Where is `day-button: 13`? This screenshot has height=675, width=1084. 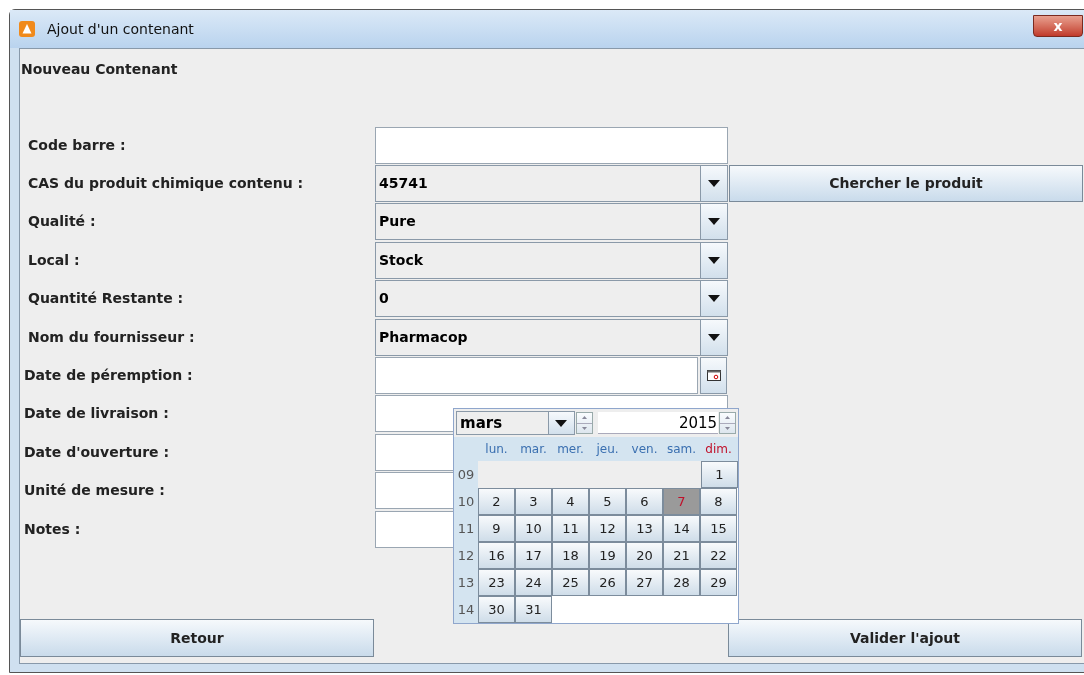
day-button: 13 is located at coordinates (644, 528).